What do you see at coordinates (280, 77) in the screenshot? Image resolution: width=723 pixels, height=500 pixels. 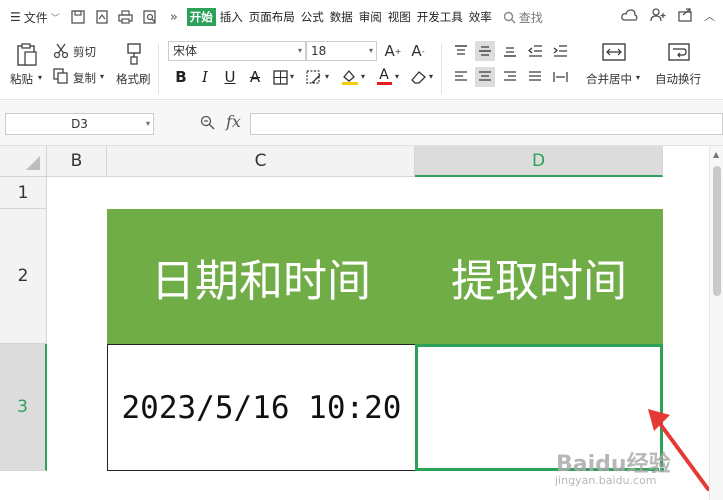 I see `borders-icon` at bounding box center [280, 77].